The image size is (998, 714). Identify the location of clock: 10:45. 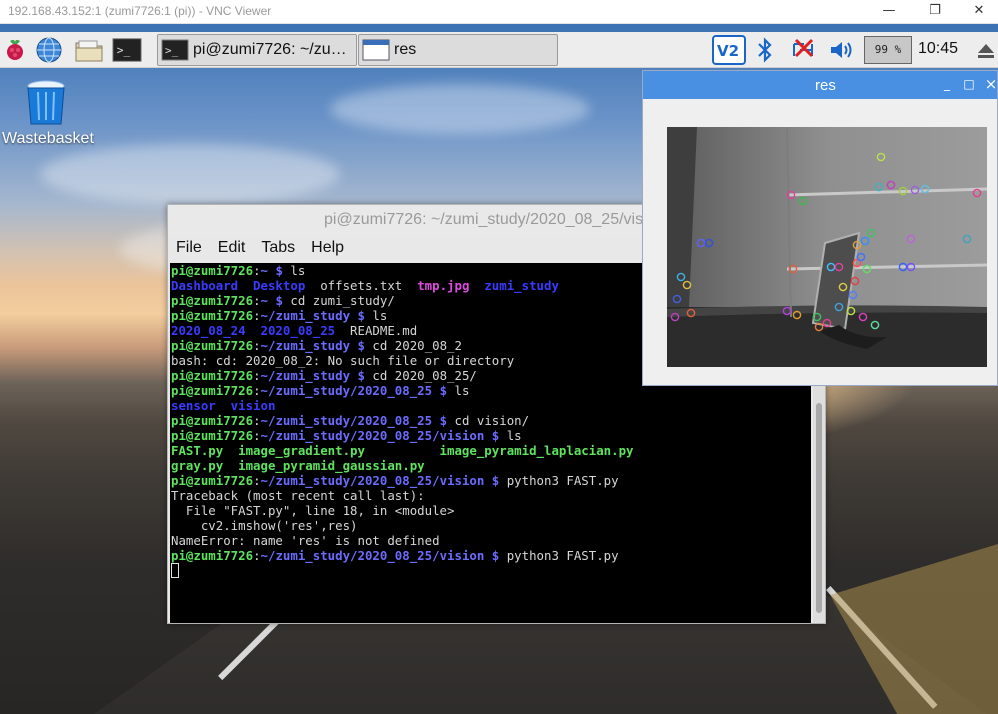
(938, 49).